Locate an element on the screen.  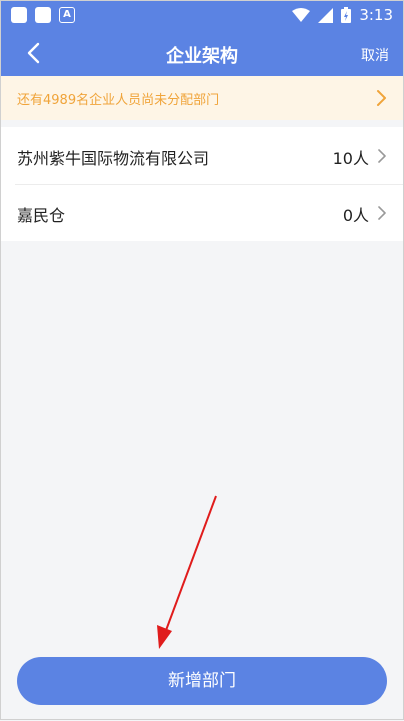
department-name: 苏州紫牛国际物流有限公司 is located at coordinates (113, 158).